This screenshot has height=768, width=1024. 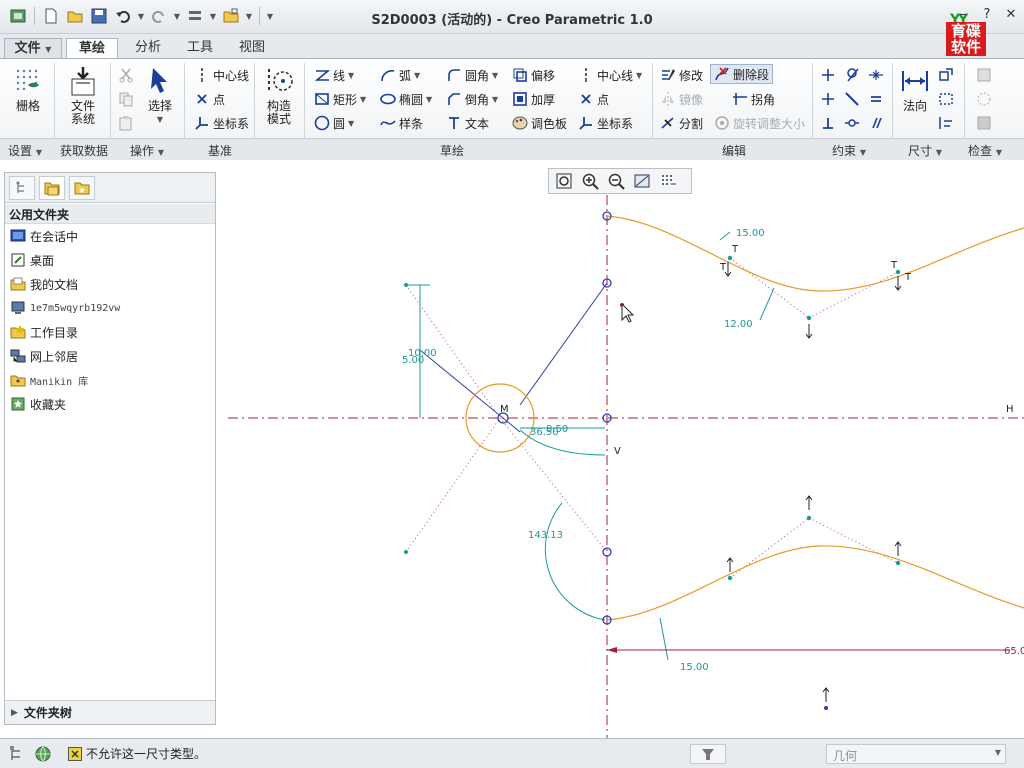 I want to click on modify-button: 修改, so click(x=681, y=75).